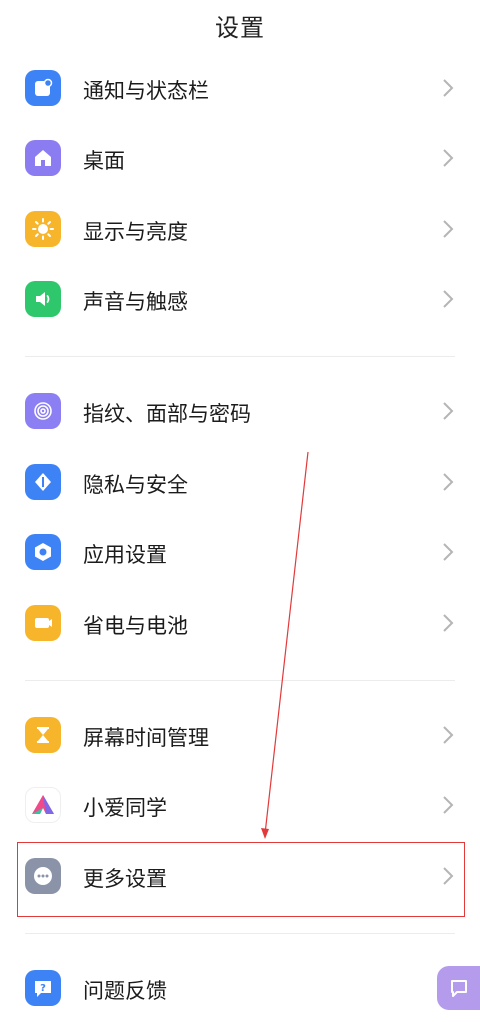 Image resolution: width=480 pixels, height=1022 pixels. What do you see at coordinates (125, 808) in the screenshot?
I see `settings-item-label: 小爱同学` at bounding box center [125, 808].